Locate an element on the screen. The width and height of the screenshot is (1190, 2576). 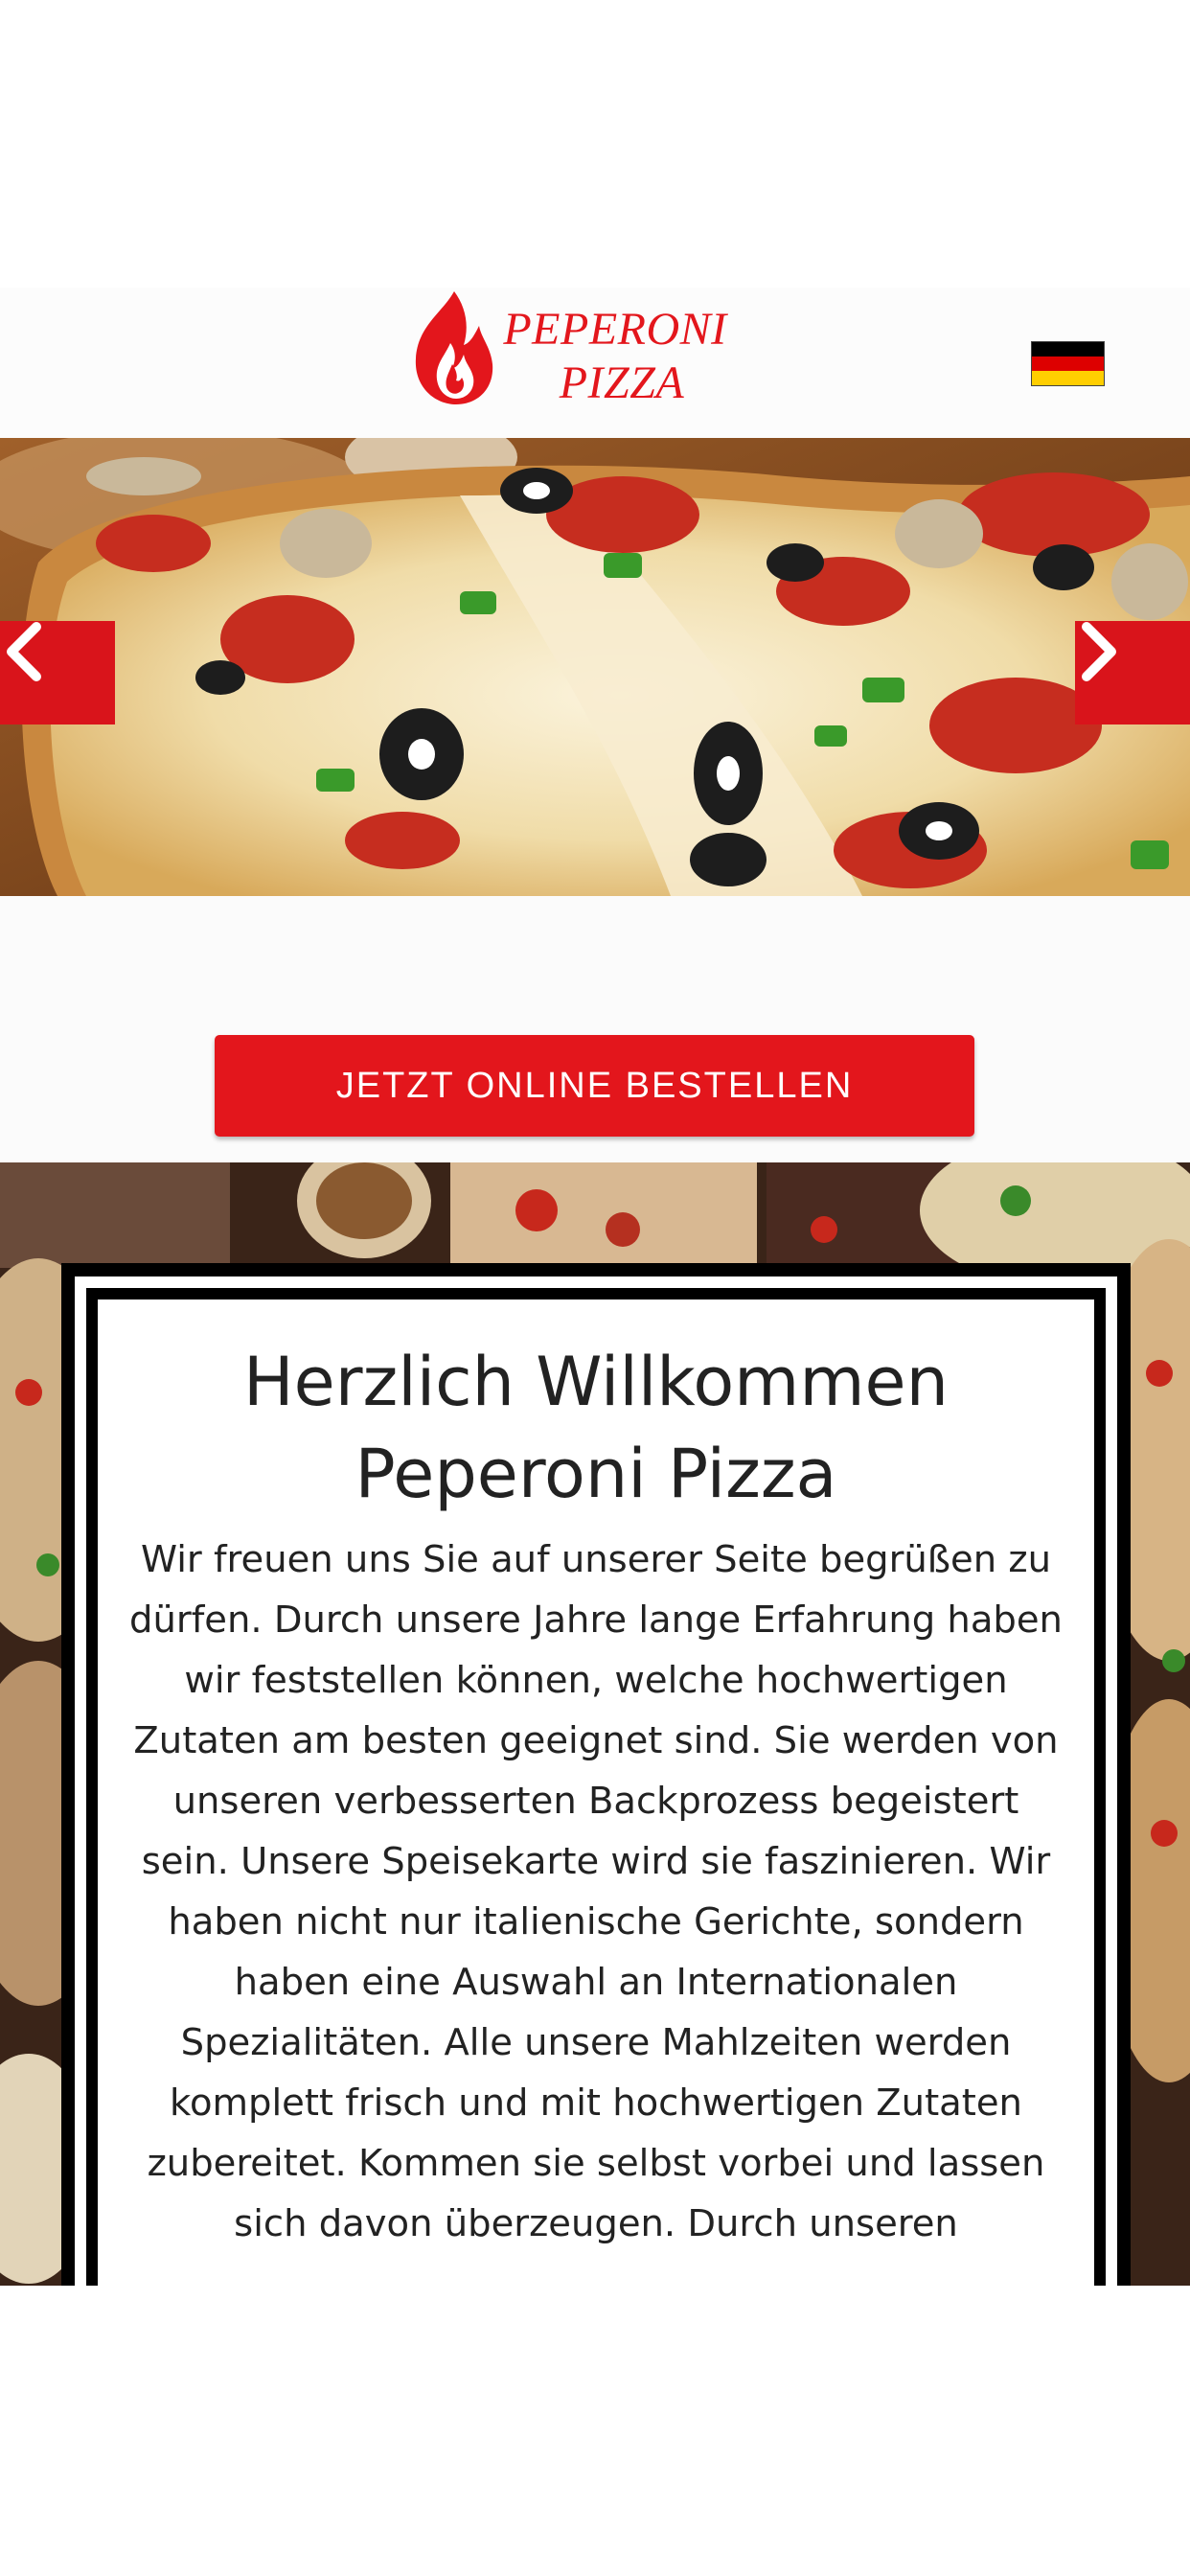
brand-name-line2: PIZZA is located at coordinates (622, 382).